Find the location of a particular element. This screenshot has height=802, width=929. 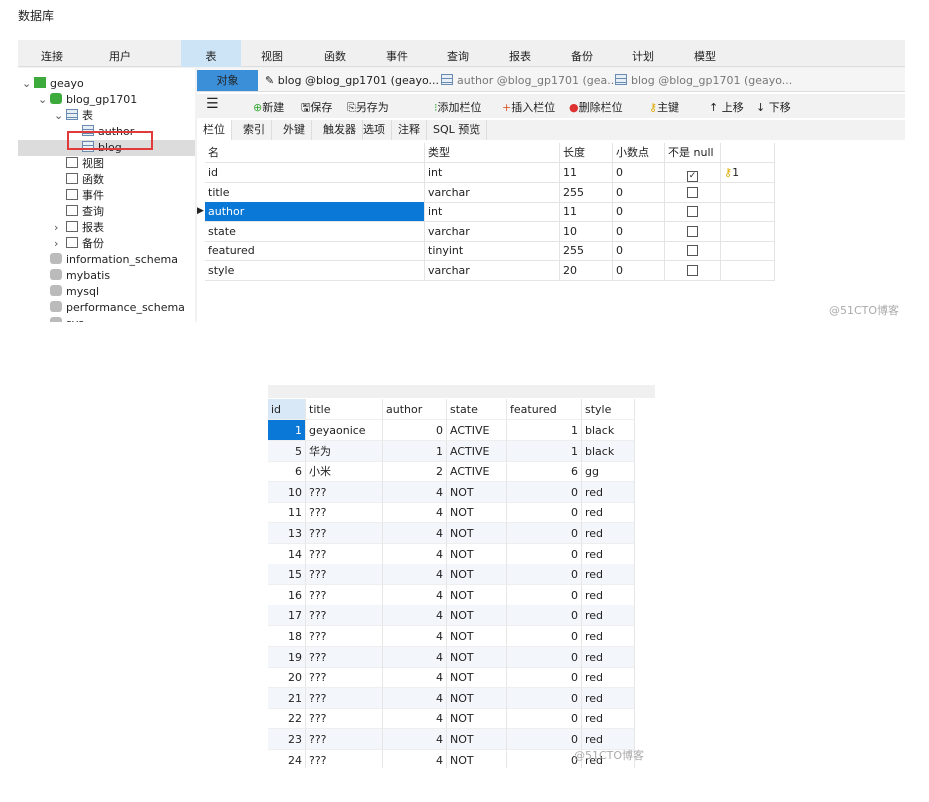

field-cell: ⚷1 is located at coordinates (748, 173).